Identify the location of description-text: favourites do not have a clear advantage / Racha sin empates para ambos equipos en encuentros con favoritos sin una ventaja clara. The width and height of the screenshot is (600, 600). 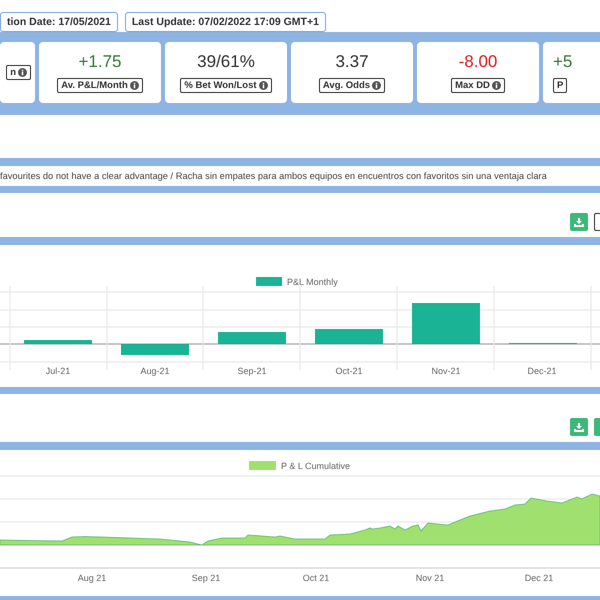
(274, 176).